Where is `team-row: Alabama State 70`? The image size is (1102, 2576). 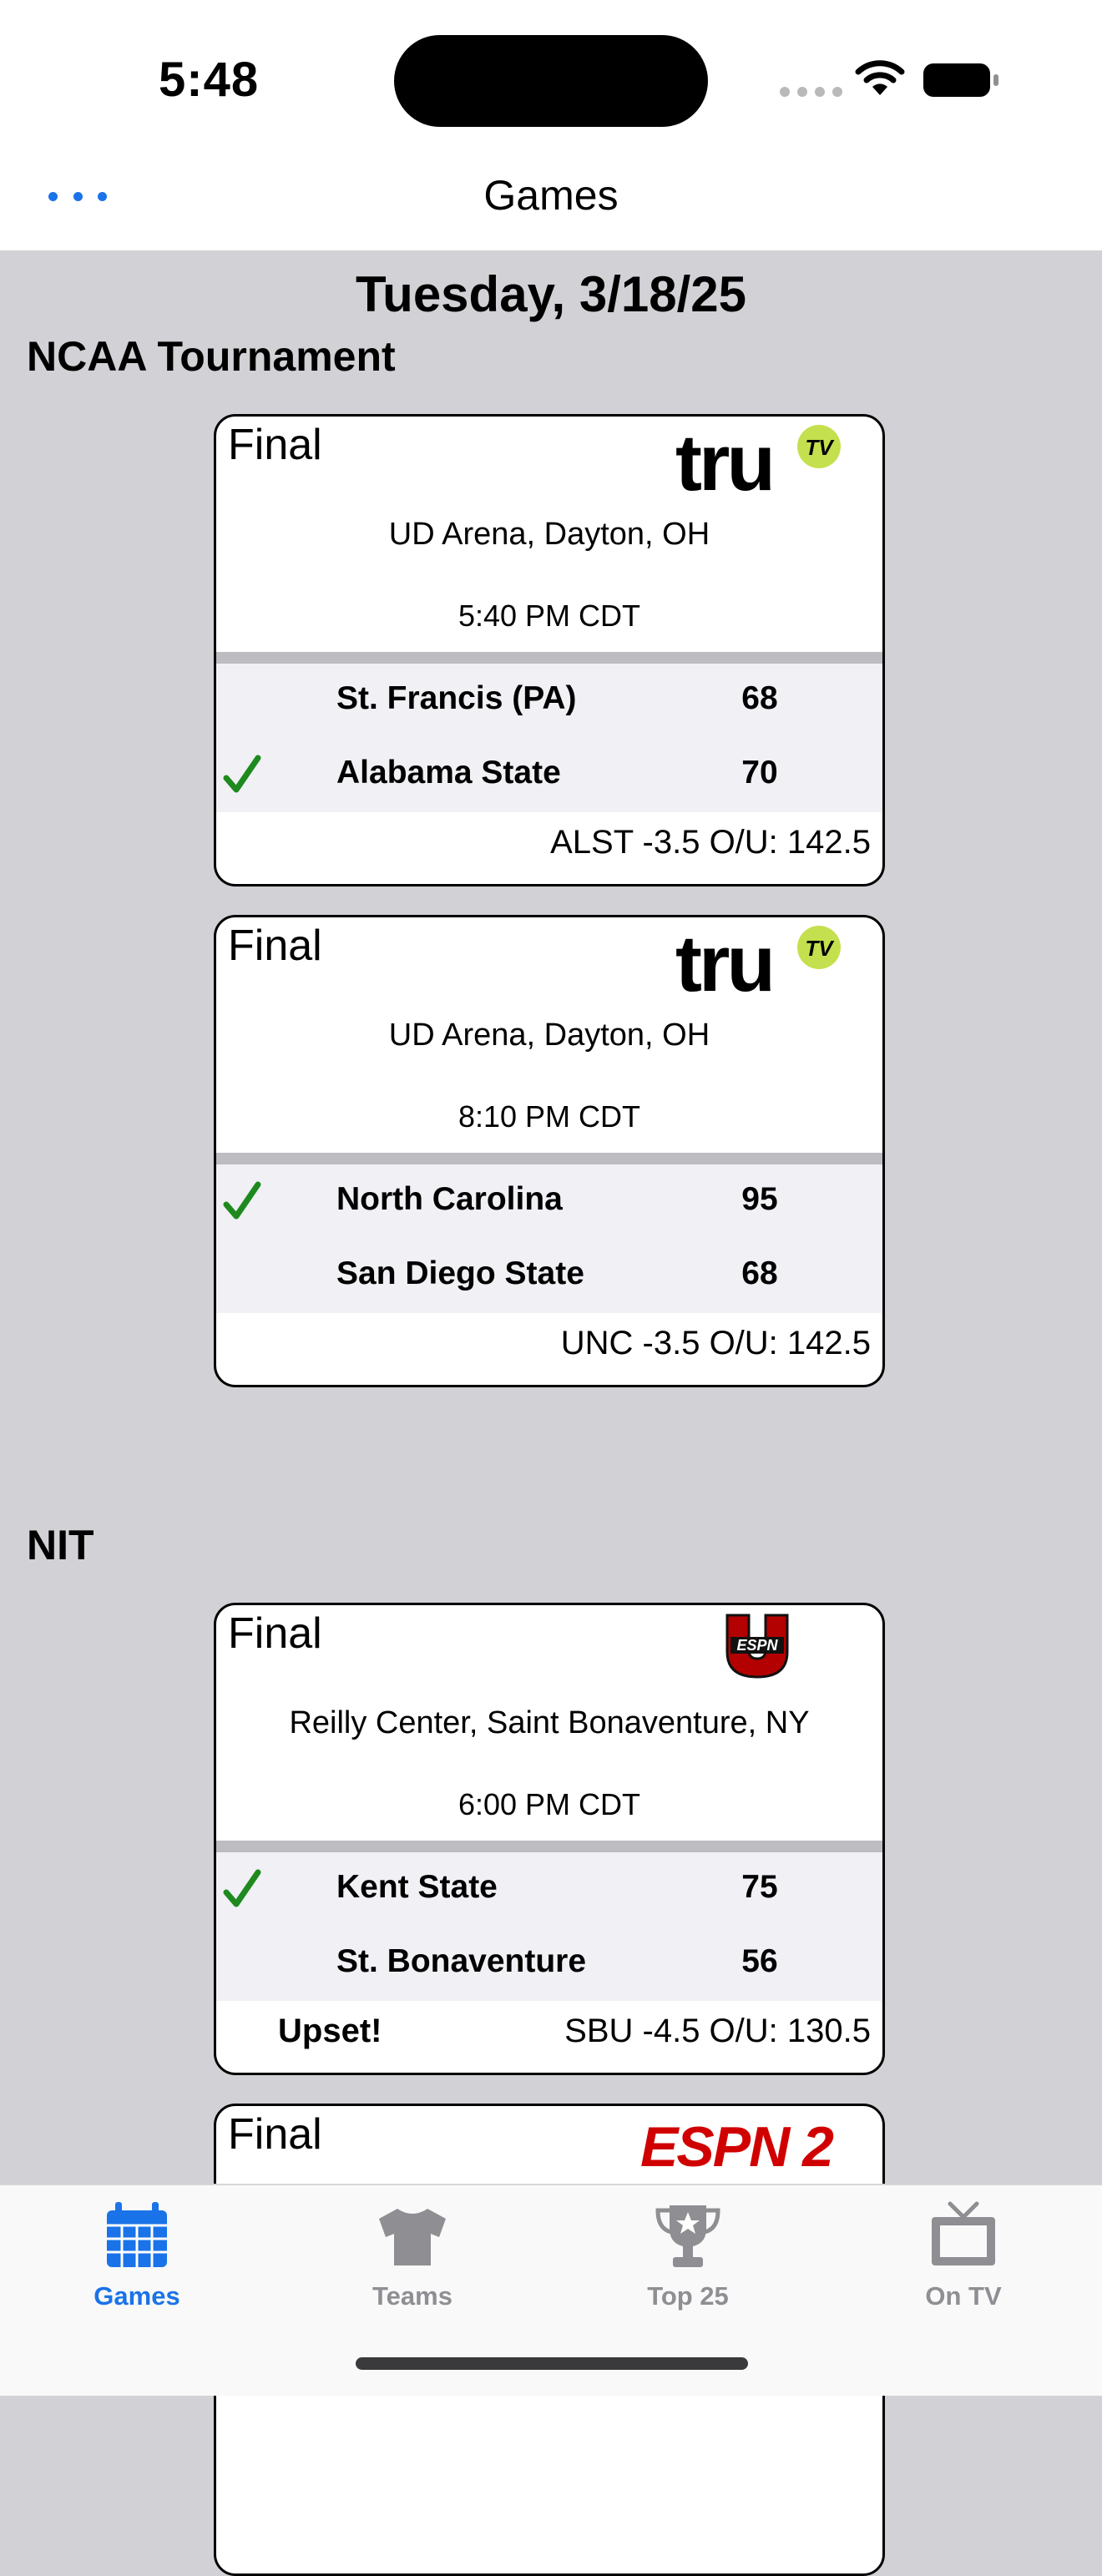
team-row: Alabama State 70 is located at coordinates (549, 775).